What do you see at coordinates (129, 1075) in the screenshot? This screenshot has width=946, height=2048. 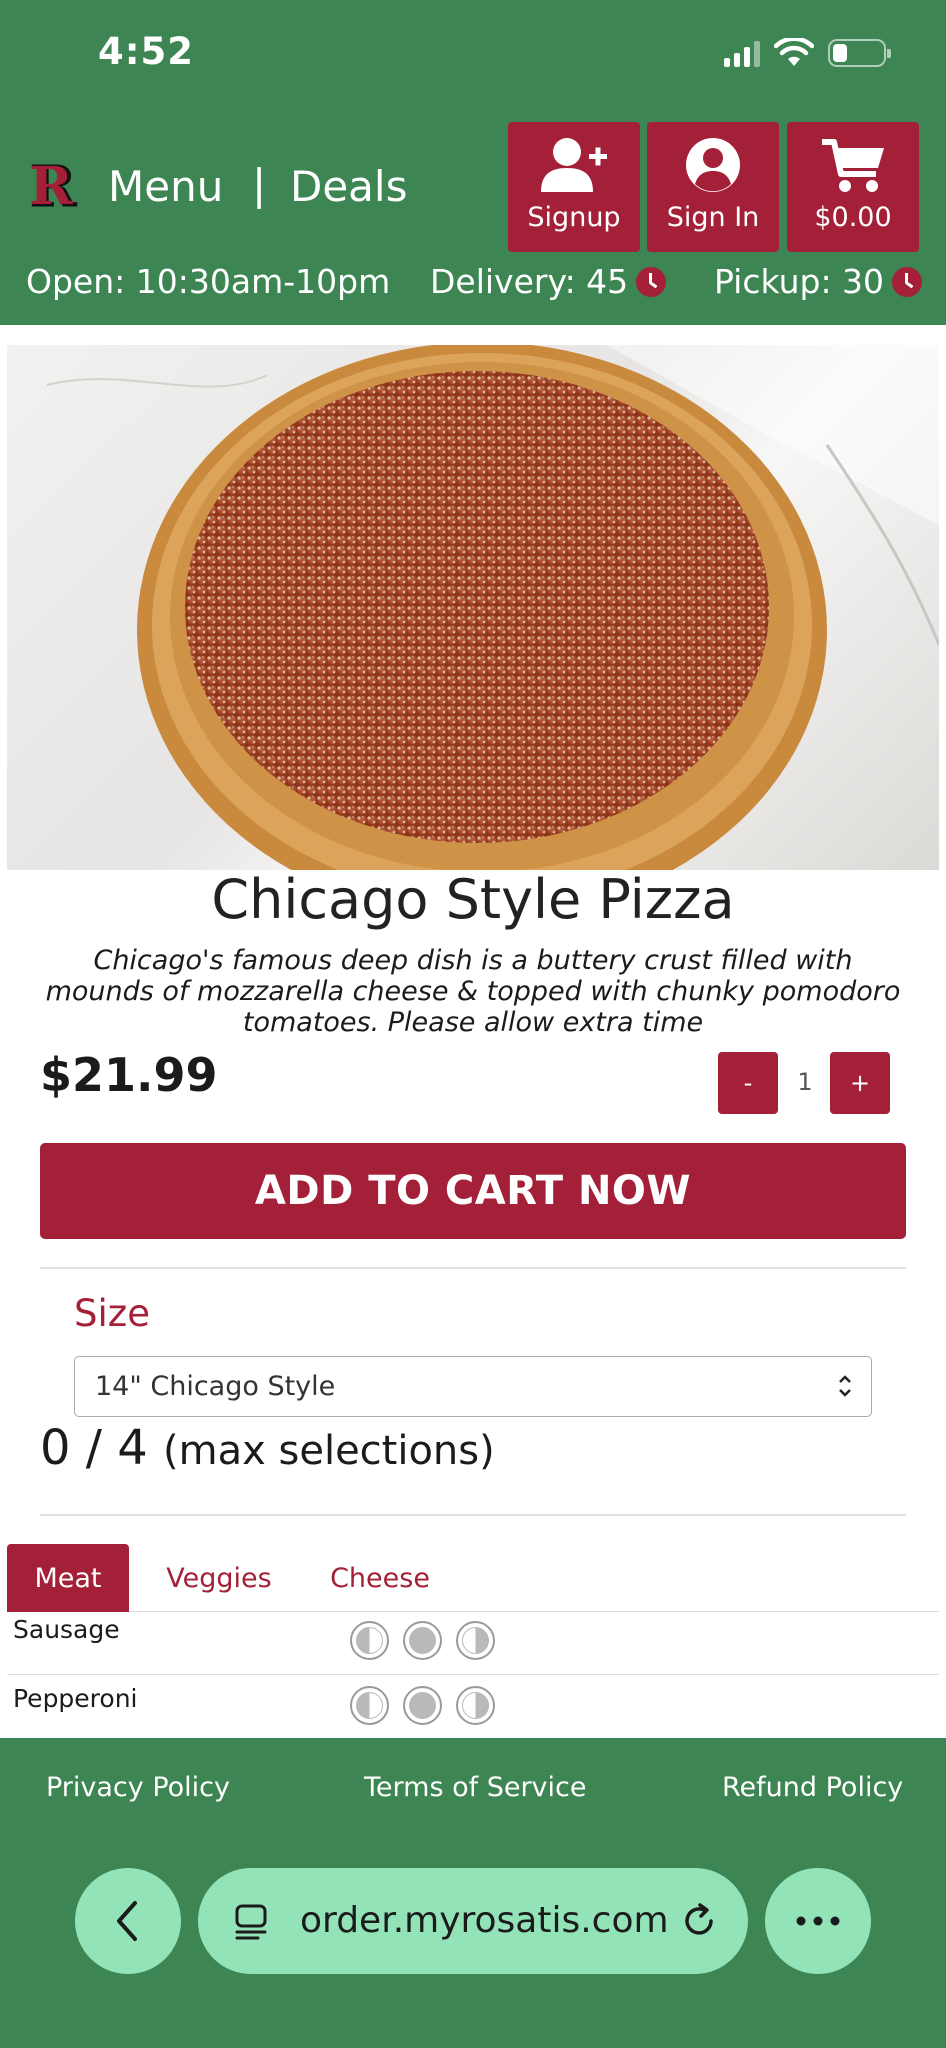 I see `product-price: $21.99` at bounding box center [129, 1075].